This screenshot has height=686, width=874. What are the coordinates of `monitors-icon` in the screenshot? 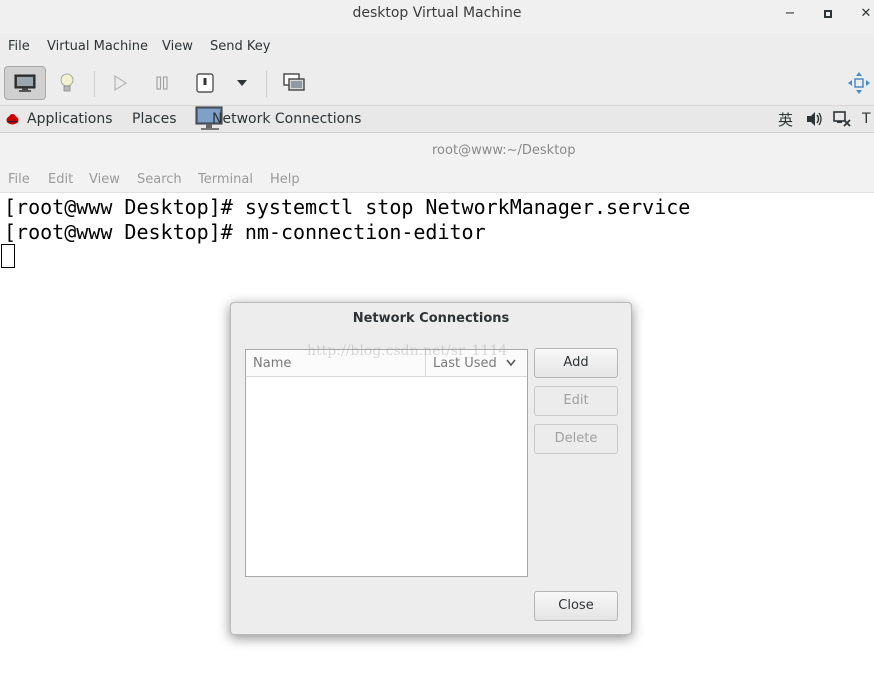 It's located at (294, 82).